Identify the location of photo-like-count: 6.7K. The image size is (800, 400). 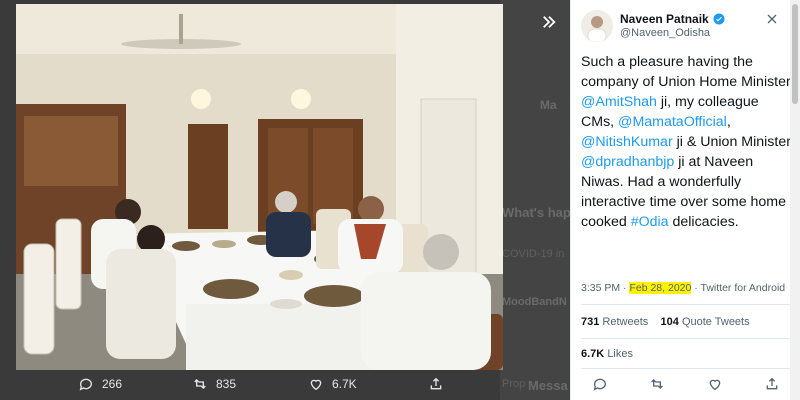
(344, 384).